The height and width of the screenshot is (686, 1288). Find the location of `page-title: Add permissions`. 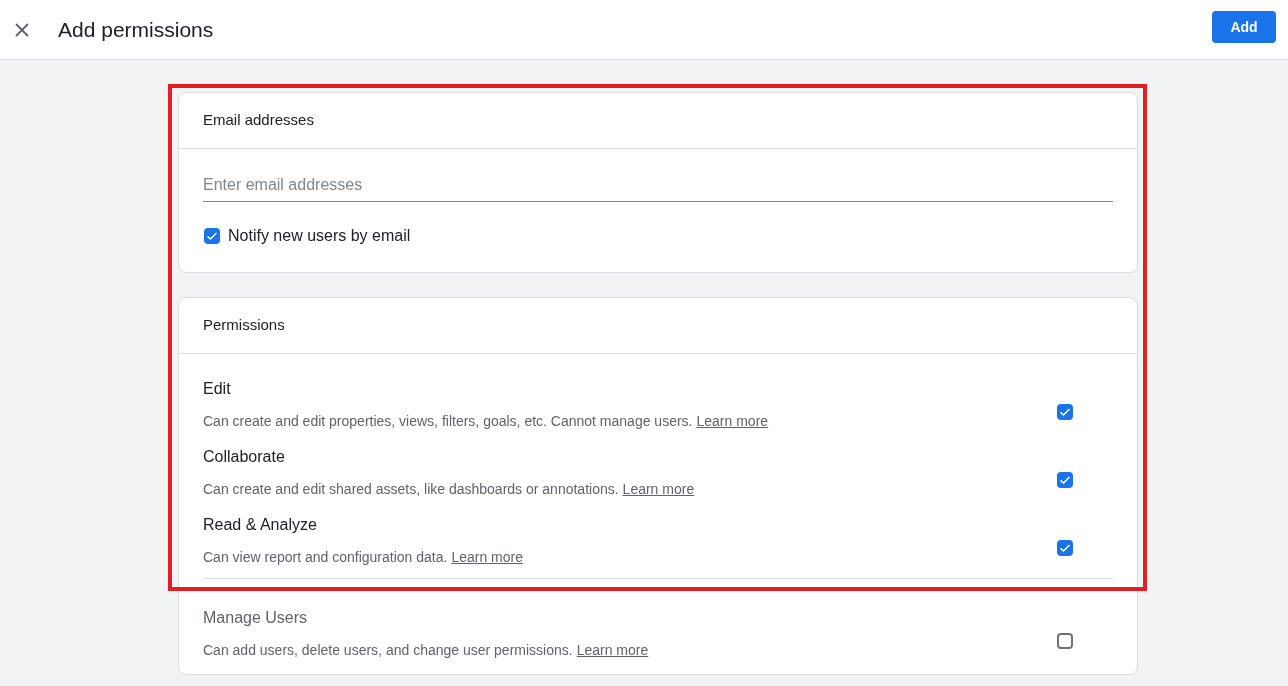

page-title: Add permissions is located at coordinates (136, 29).